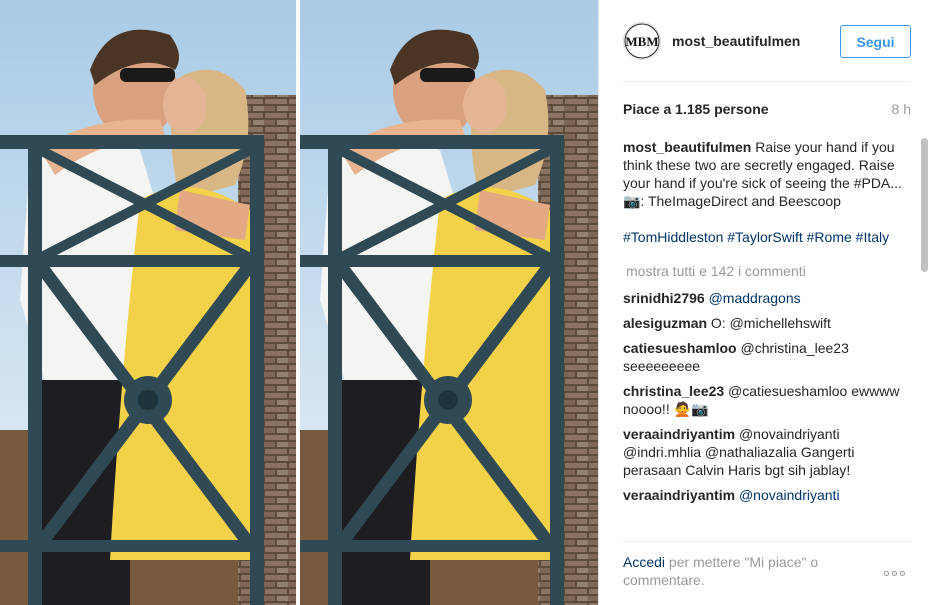  I want to click on list-item: alesiguzman O: @michellehswift, so click(769, 323).